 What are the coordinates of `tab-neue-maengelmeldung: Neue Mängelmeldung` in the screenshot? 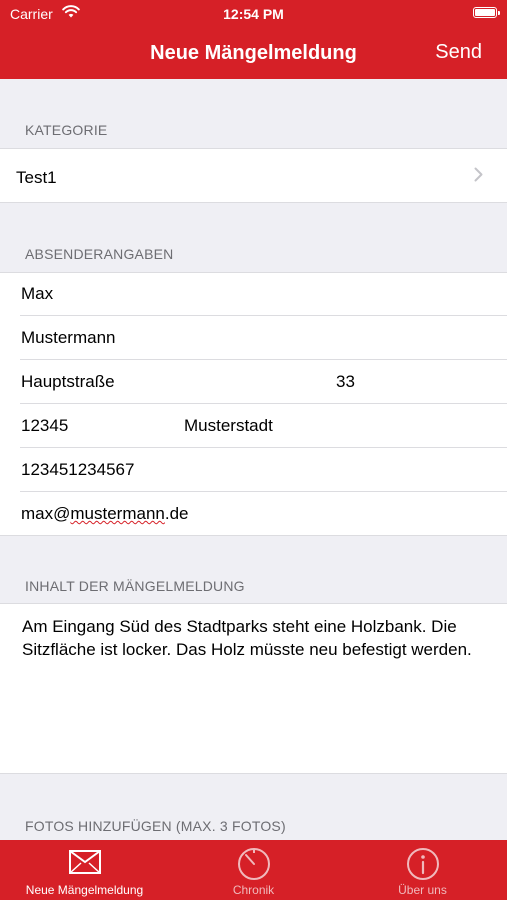 It's located at (84, 870).